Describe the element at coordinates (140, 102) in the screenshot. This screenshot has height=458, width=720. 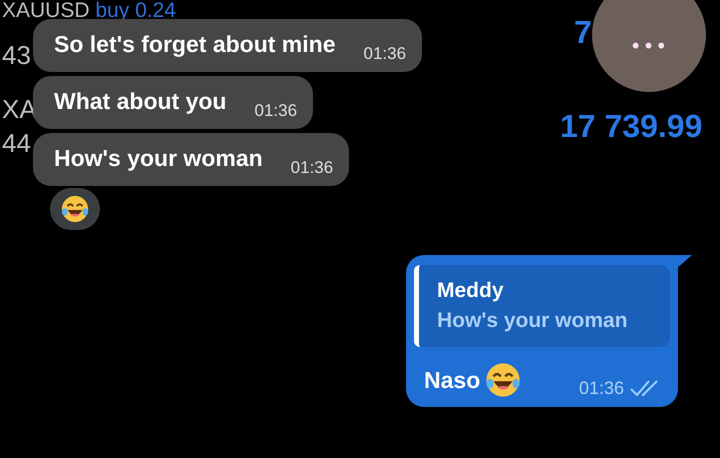
I see `message-text: What about you` at that location.